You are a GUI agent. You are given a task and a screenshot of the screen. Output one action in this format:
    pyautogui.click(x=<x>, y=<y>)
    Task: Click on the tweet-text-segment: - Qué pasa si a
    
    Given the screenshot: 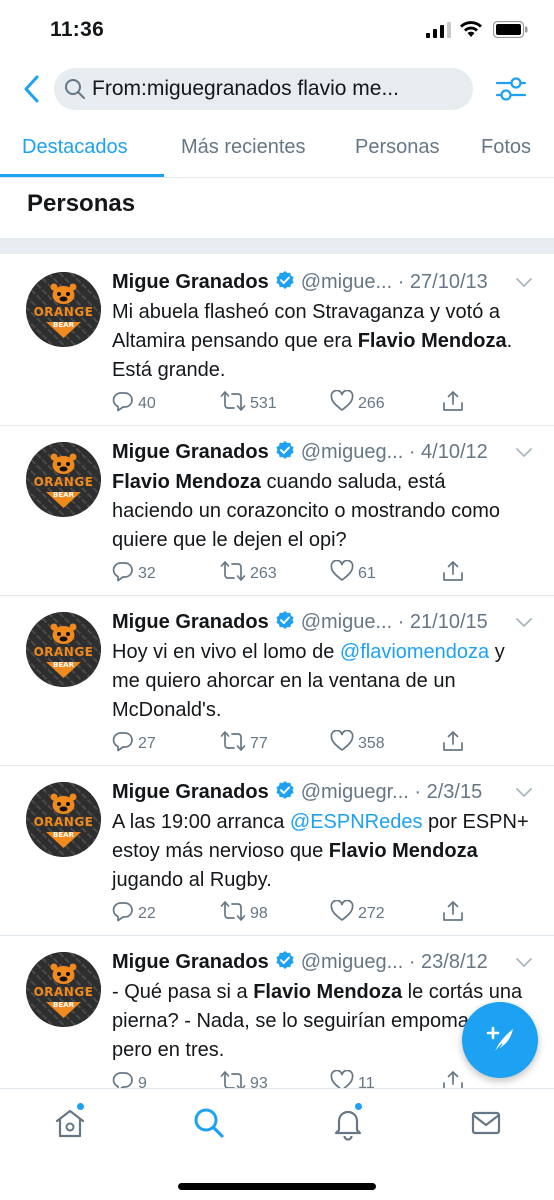 What is the action you would take?
    pyautogui.click(x=183, y=992)
    